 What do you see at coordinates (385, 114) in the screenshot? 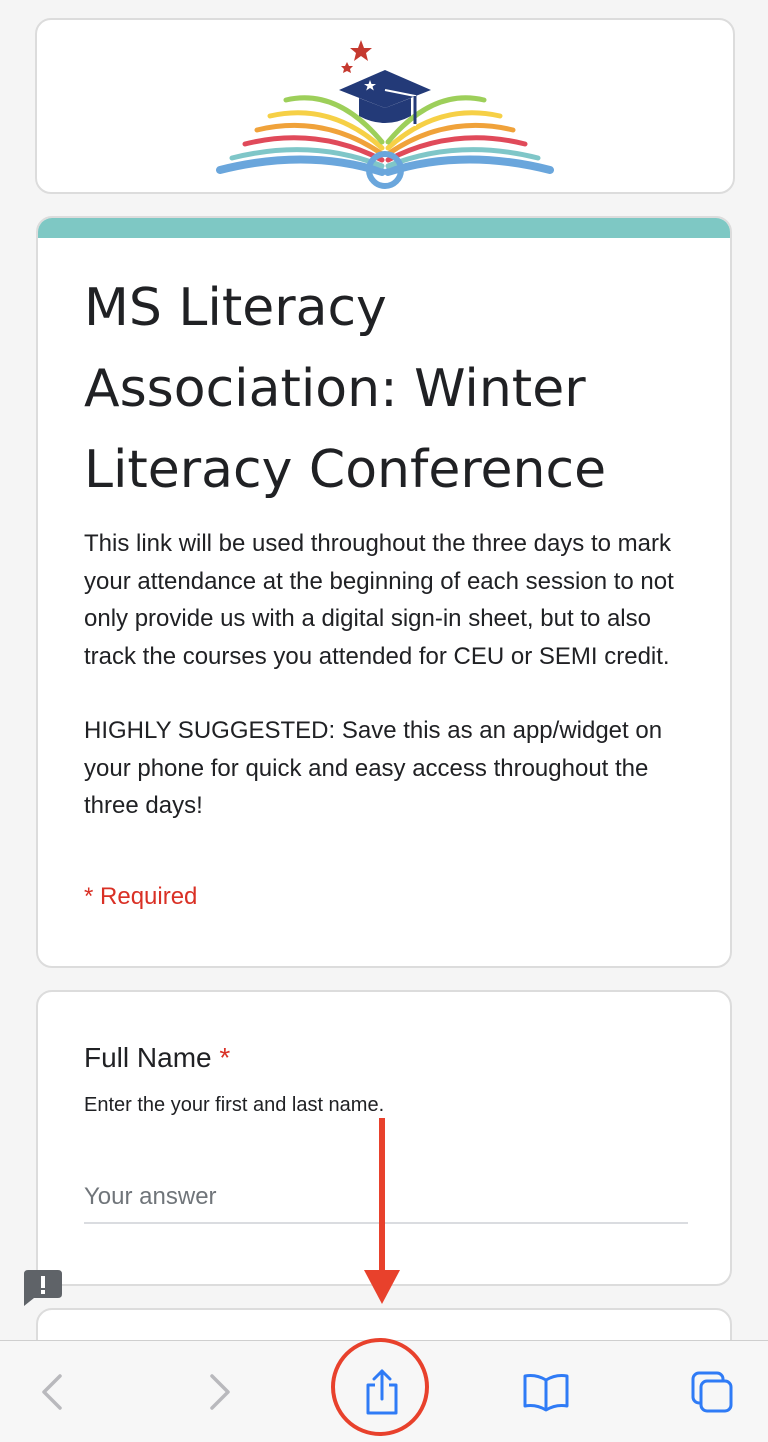
I see `conference-logo` at bounding box center [385, 114].